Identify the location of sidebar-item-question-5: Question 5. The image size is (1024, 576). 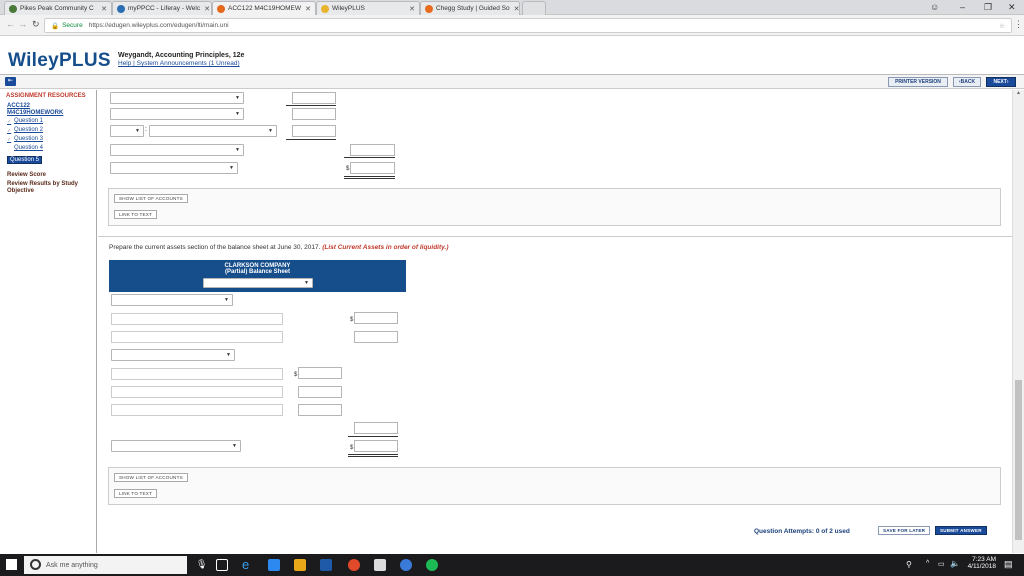
(25, 158).